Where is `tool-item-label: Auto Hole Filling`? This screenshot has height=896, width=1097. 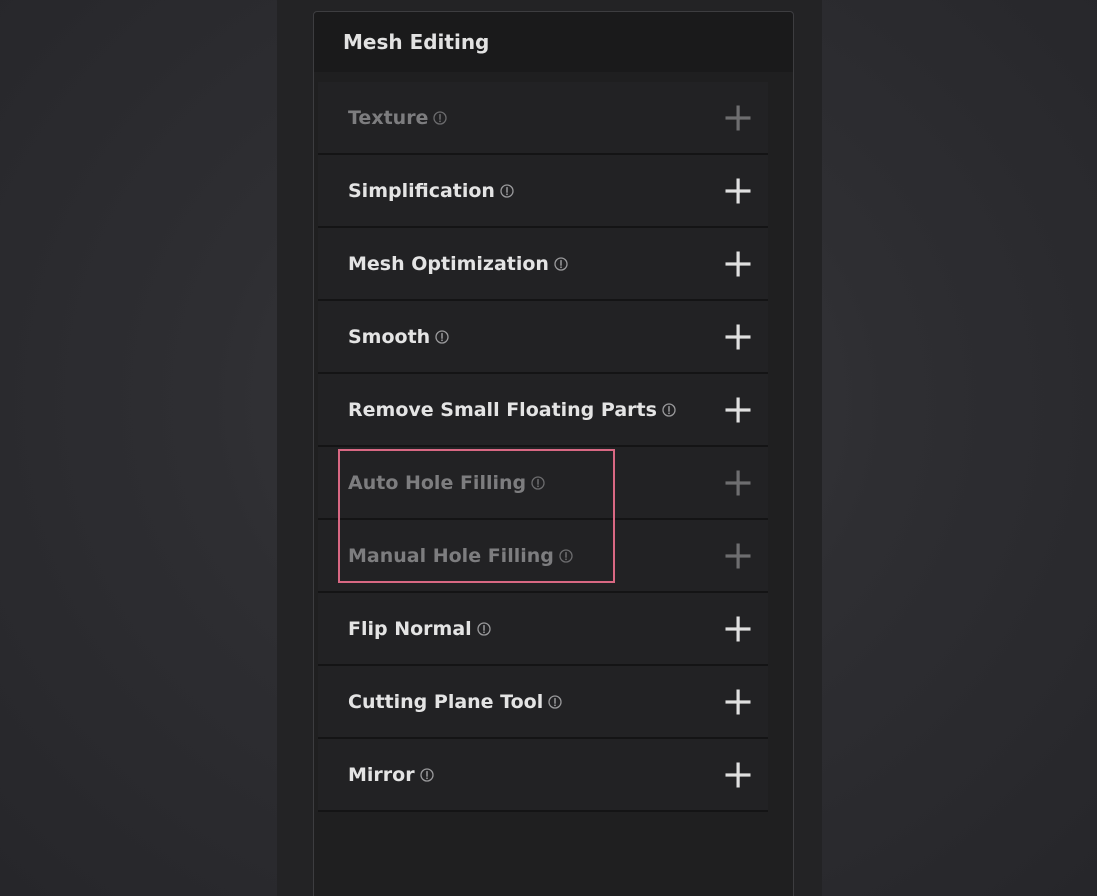 tool-item-label: Auto Hole Filling is located at coordinates (437, 482).